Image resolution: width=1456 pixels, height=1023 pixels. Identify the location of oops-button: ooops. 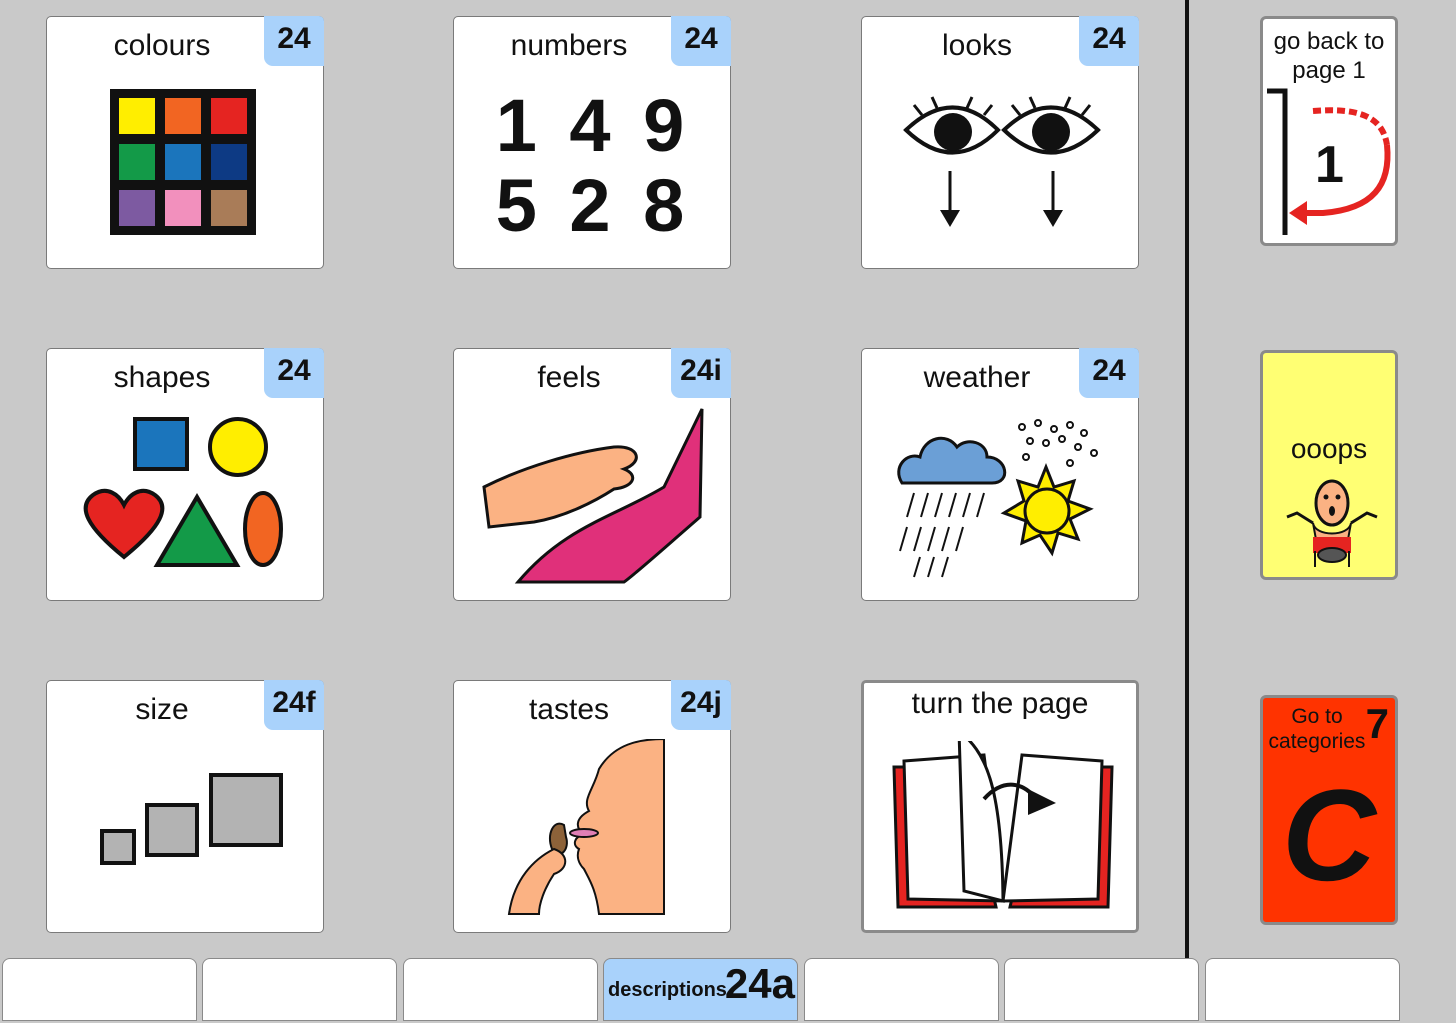
(1329, 465).